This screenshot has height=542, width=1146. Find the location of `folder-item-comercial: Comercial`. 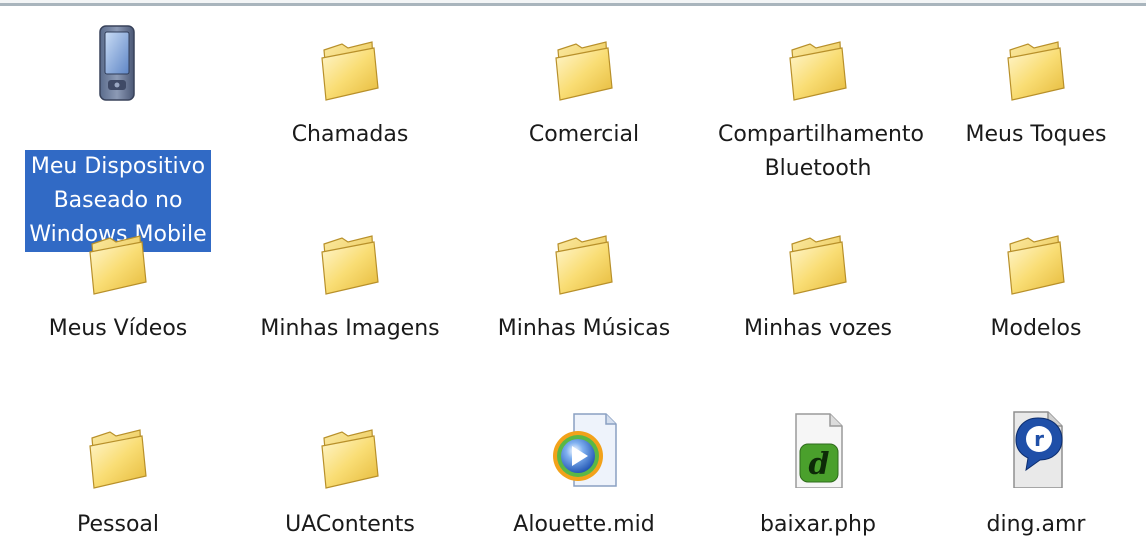

folder-item-comercial: Comercial is located at coordinates (584, 102).